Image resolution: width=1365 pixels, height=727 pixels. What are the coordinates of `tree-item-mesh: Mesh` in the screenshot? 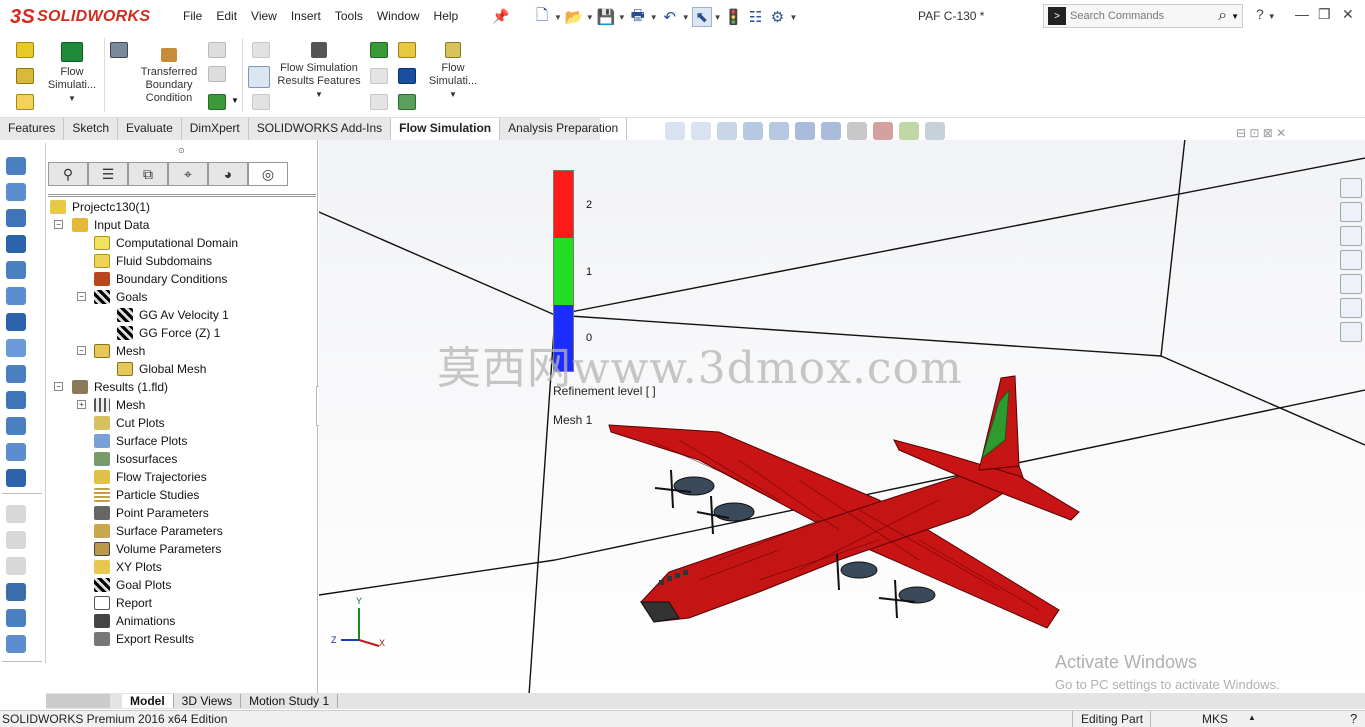 It's located at (119, 351).